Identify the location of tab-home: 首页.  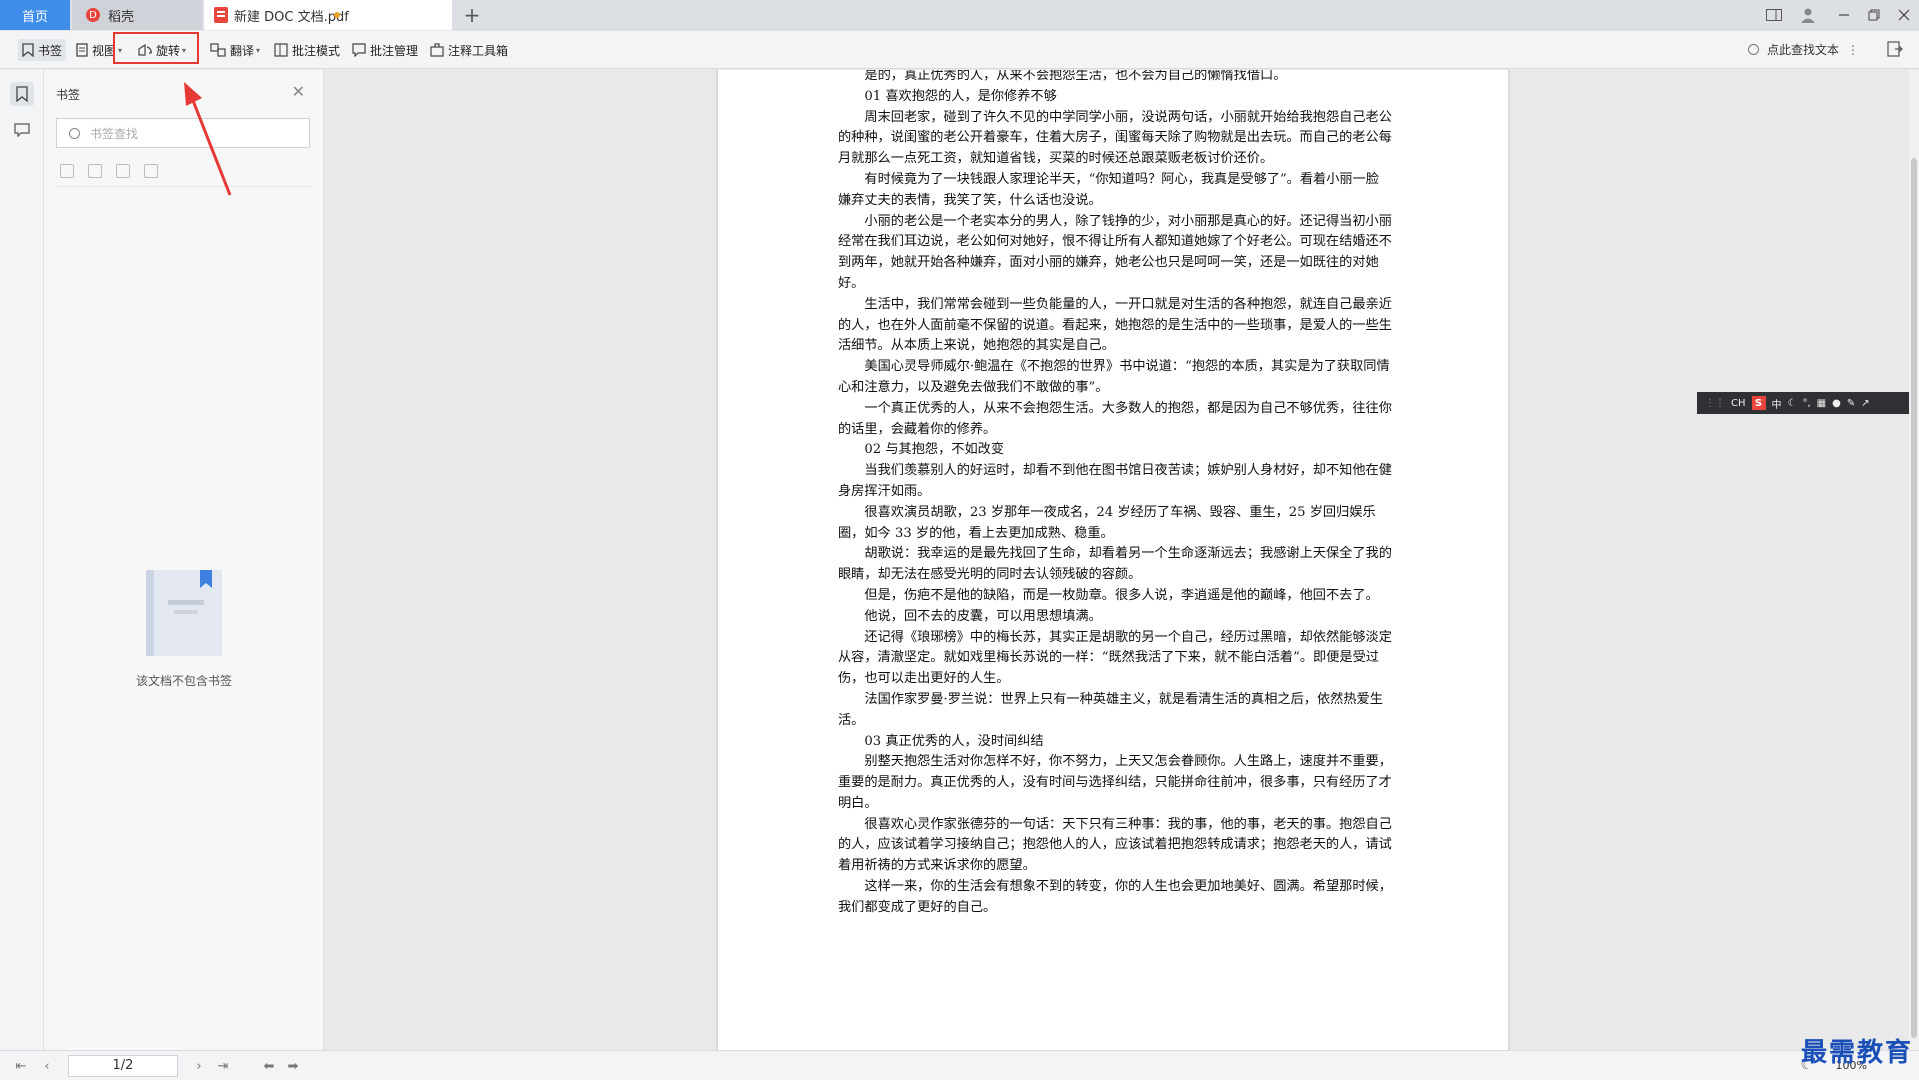
(35, 15).